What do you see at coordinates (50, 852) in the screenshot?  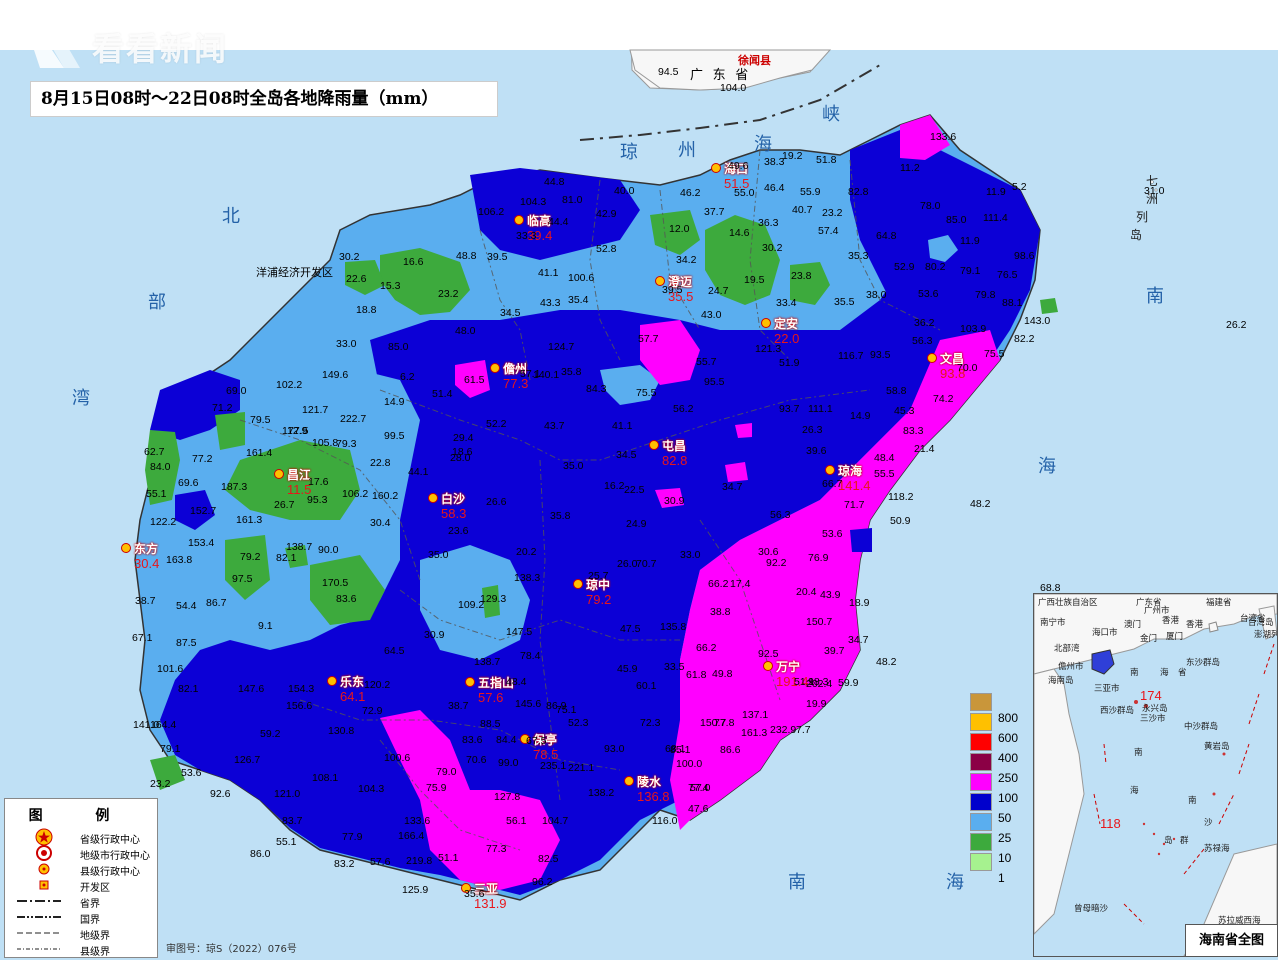 I see `double-circle-icon` at bounding box center [50, 852].